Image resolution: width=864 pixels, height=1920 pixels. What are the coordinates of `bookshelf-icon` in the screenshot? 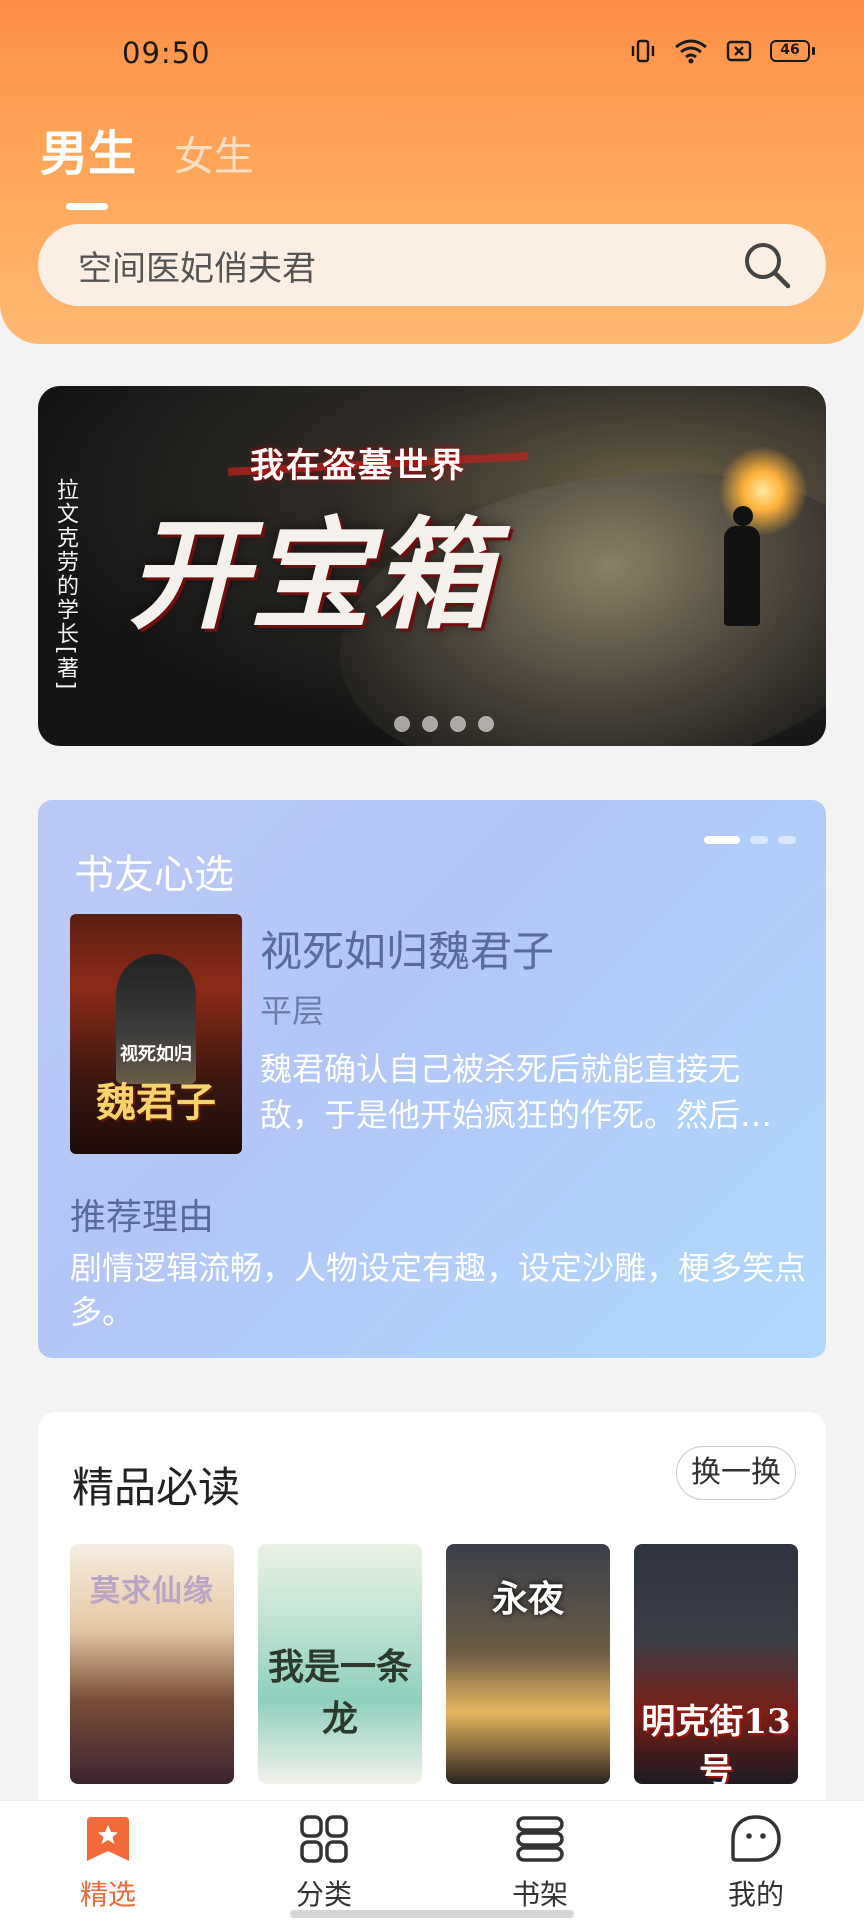 It's located at (540, 1839).